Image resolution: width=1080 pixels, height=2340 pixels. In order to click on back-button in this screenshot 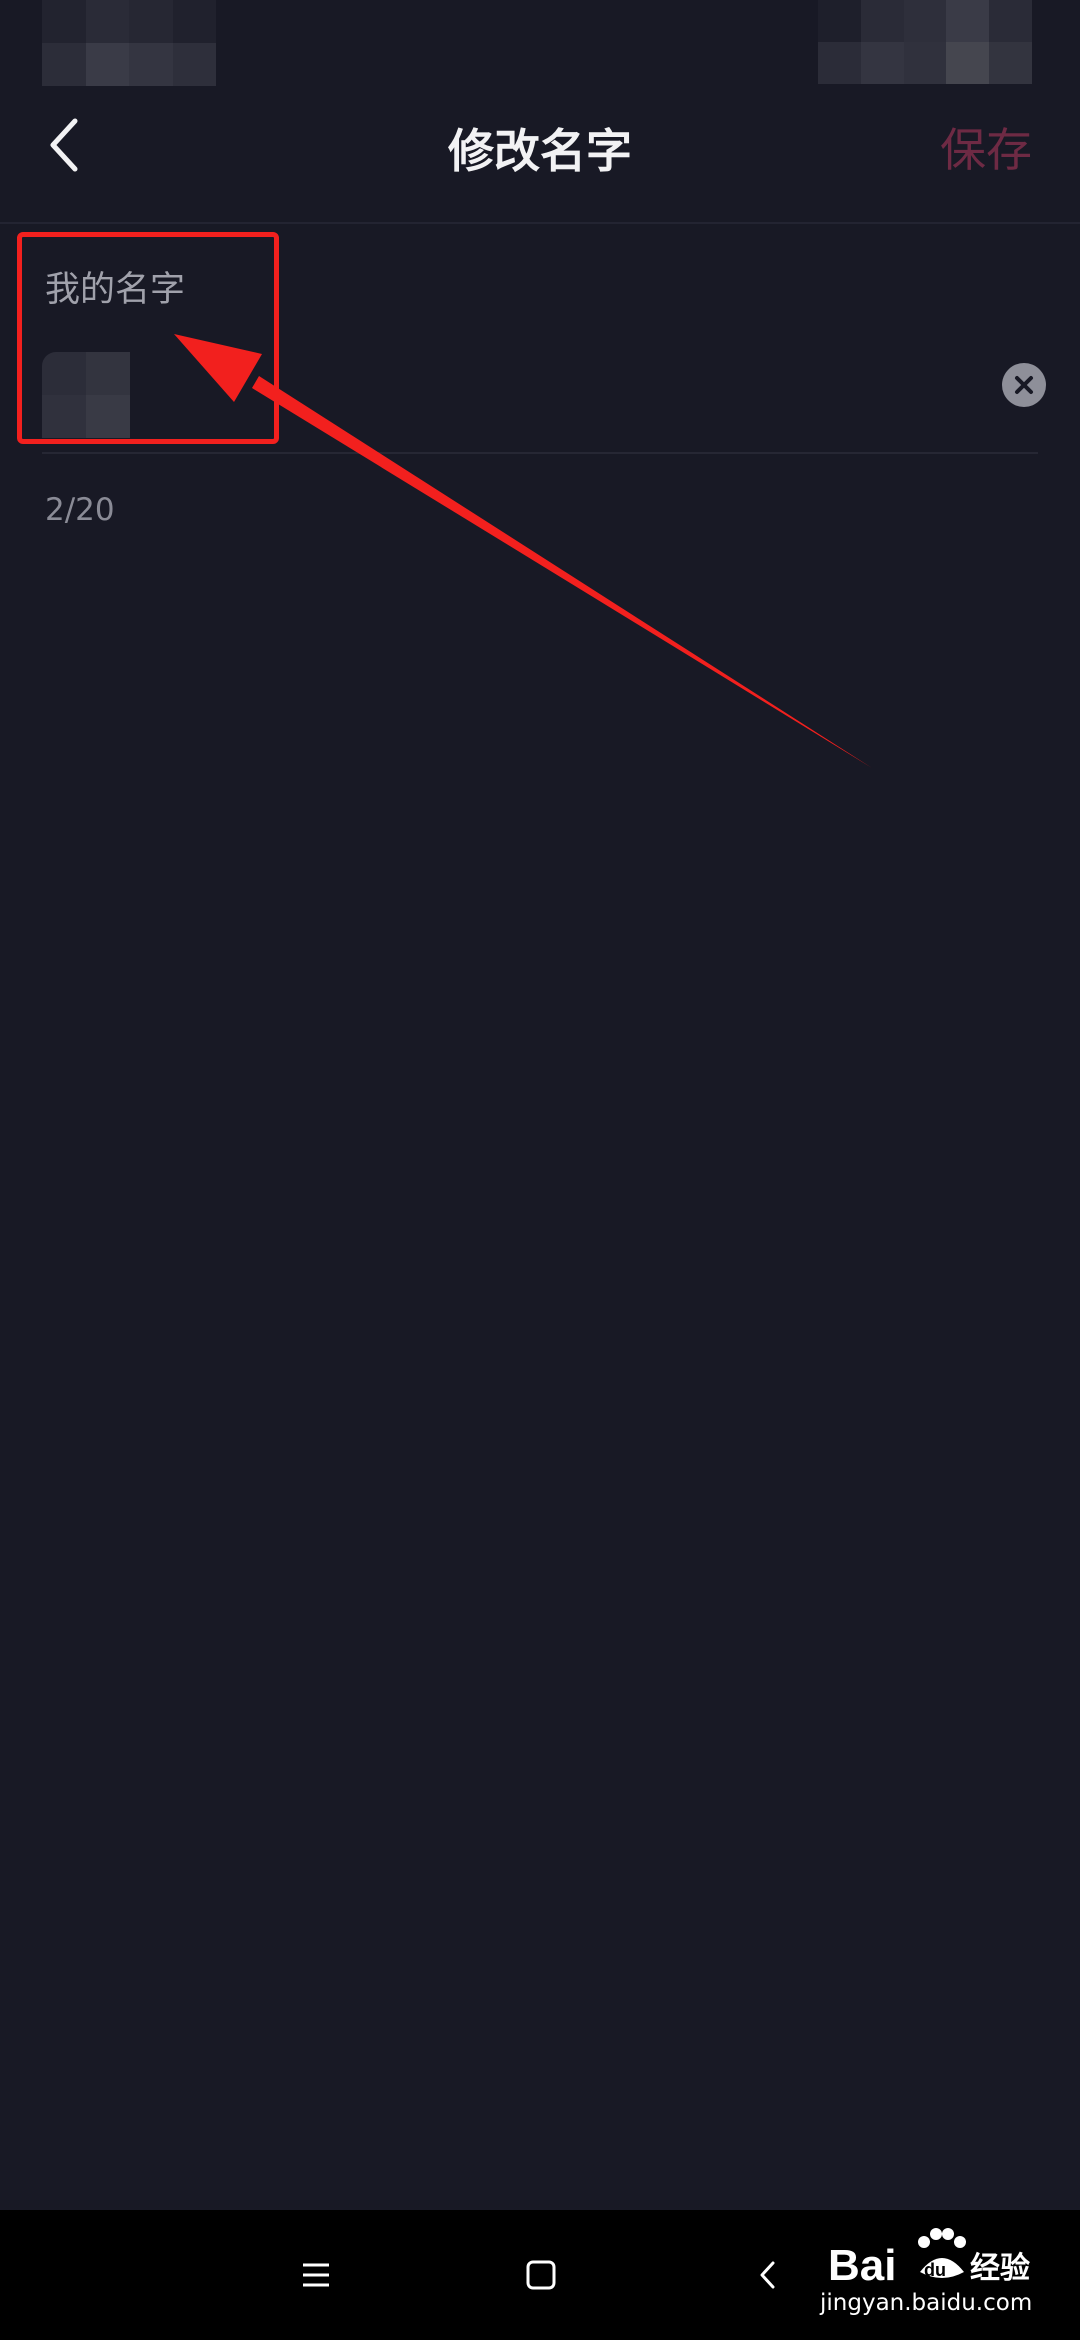, I will do `click(65, 145)`.